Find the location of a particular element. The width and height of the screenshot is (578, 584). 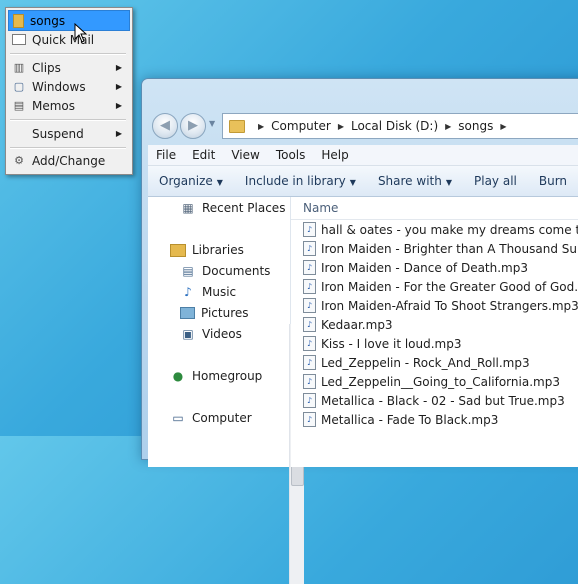

file-name: Led_Zeppelin - Rock_And_Roll.mp3 is located at coordinates (425, 362).